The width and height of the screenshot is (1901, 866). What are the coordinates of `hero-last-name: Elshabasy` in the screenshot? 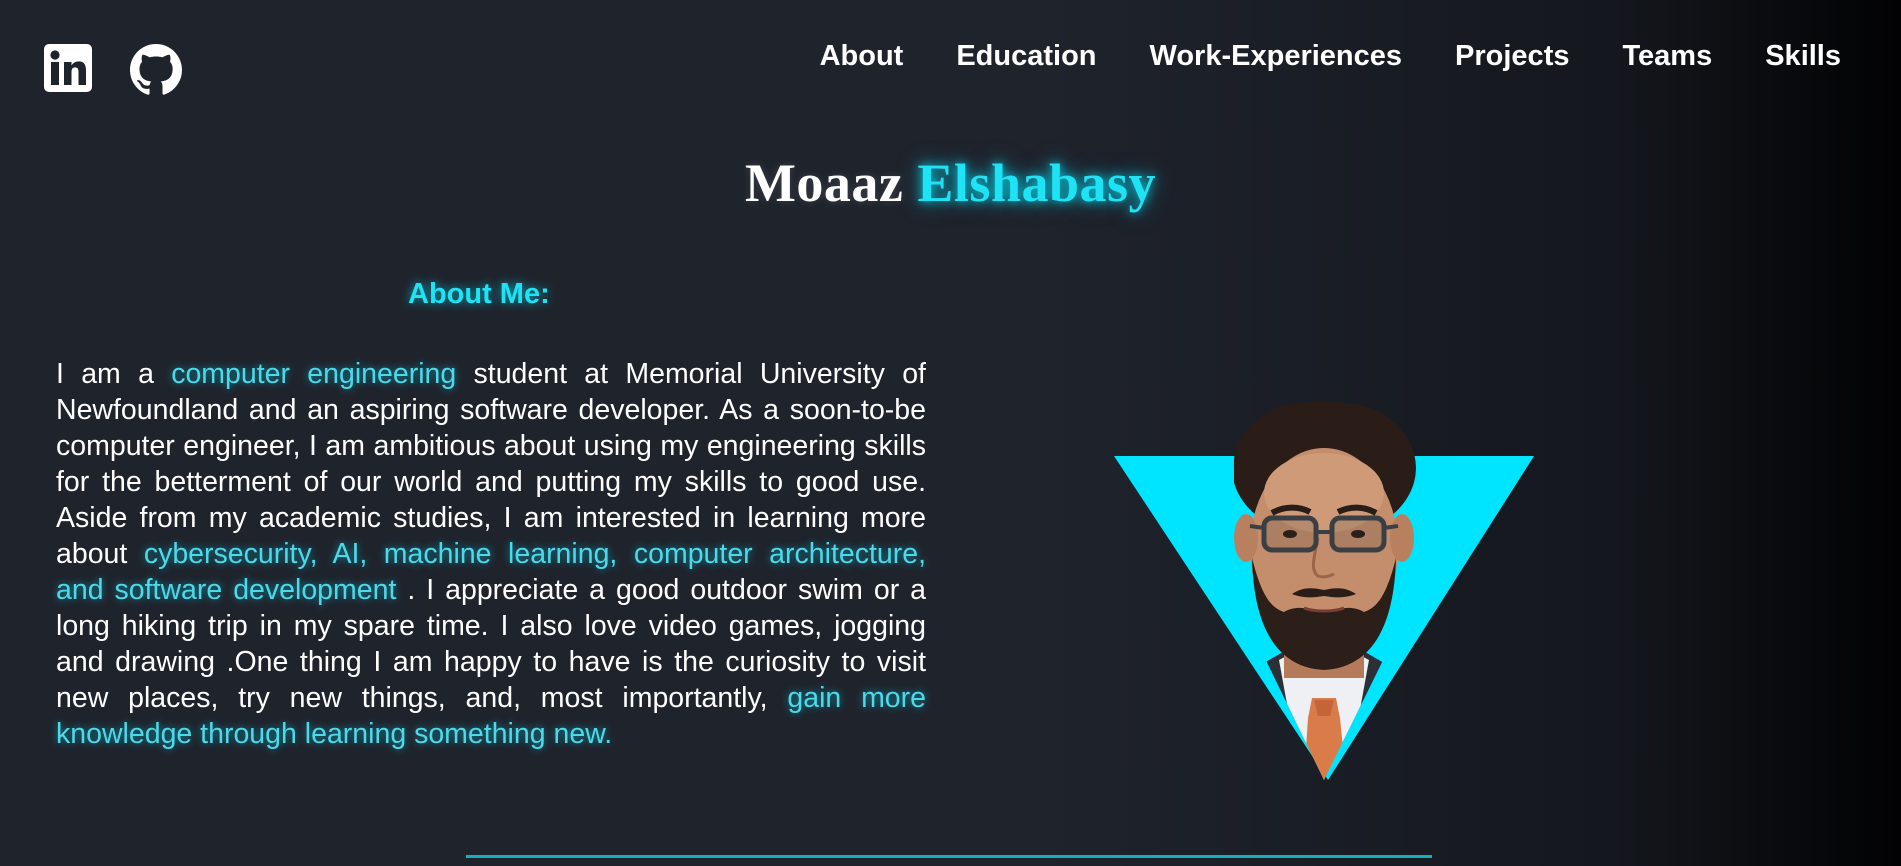 It's located at (1037, 183).